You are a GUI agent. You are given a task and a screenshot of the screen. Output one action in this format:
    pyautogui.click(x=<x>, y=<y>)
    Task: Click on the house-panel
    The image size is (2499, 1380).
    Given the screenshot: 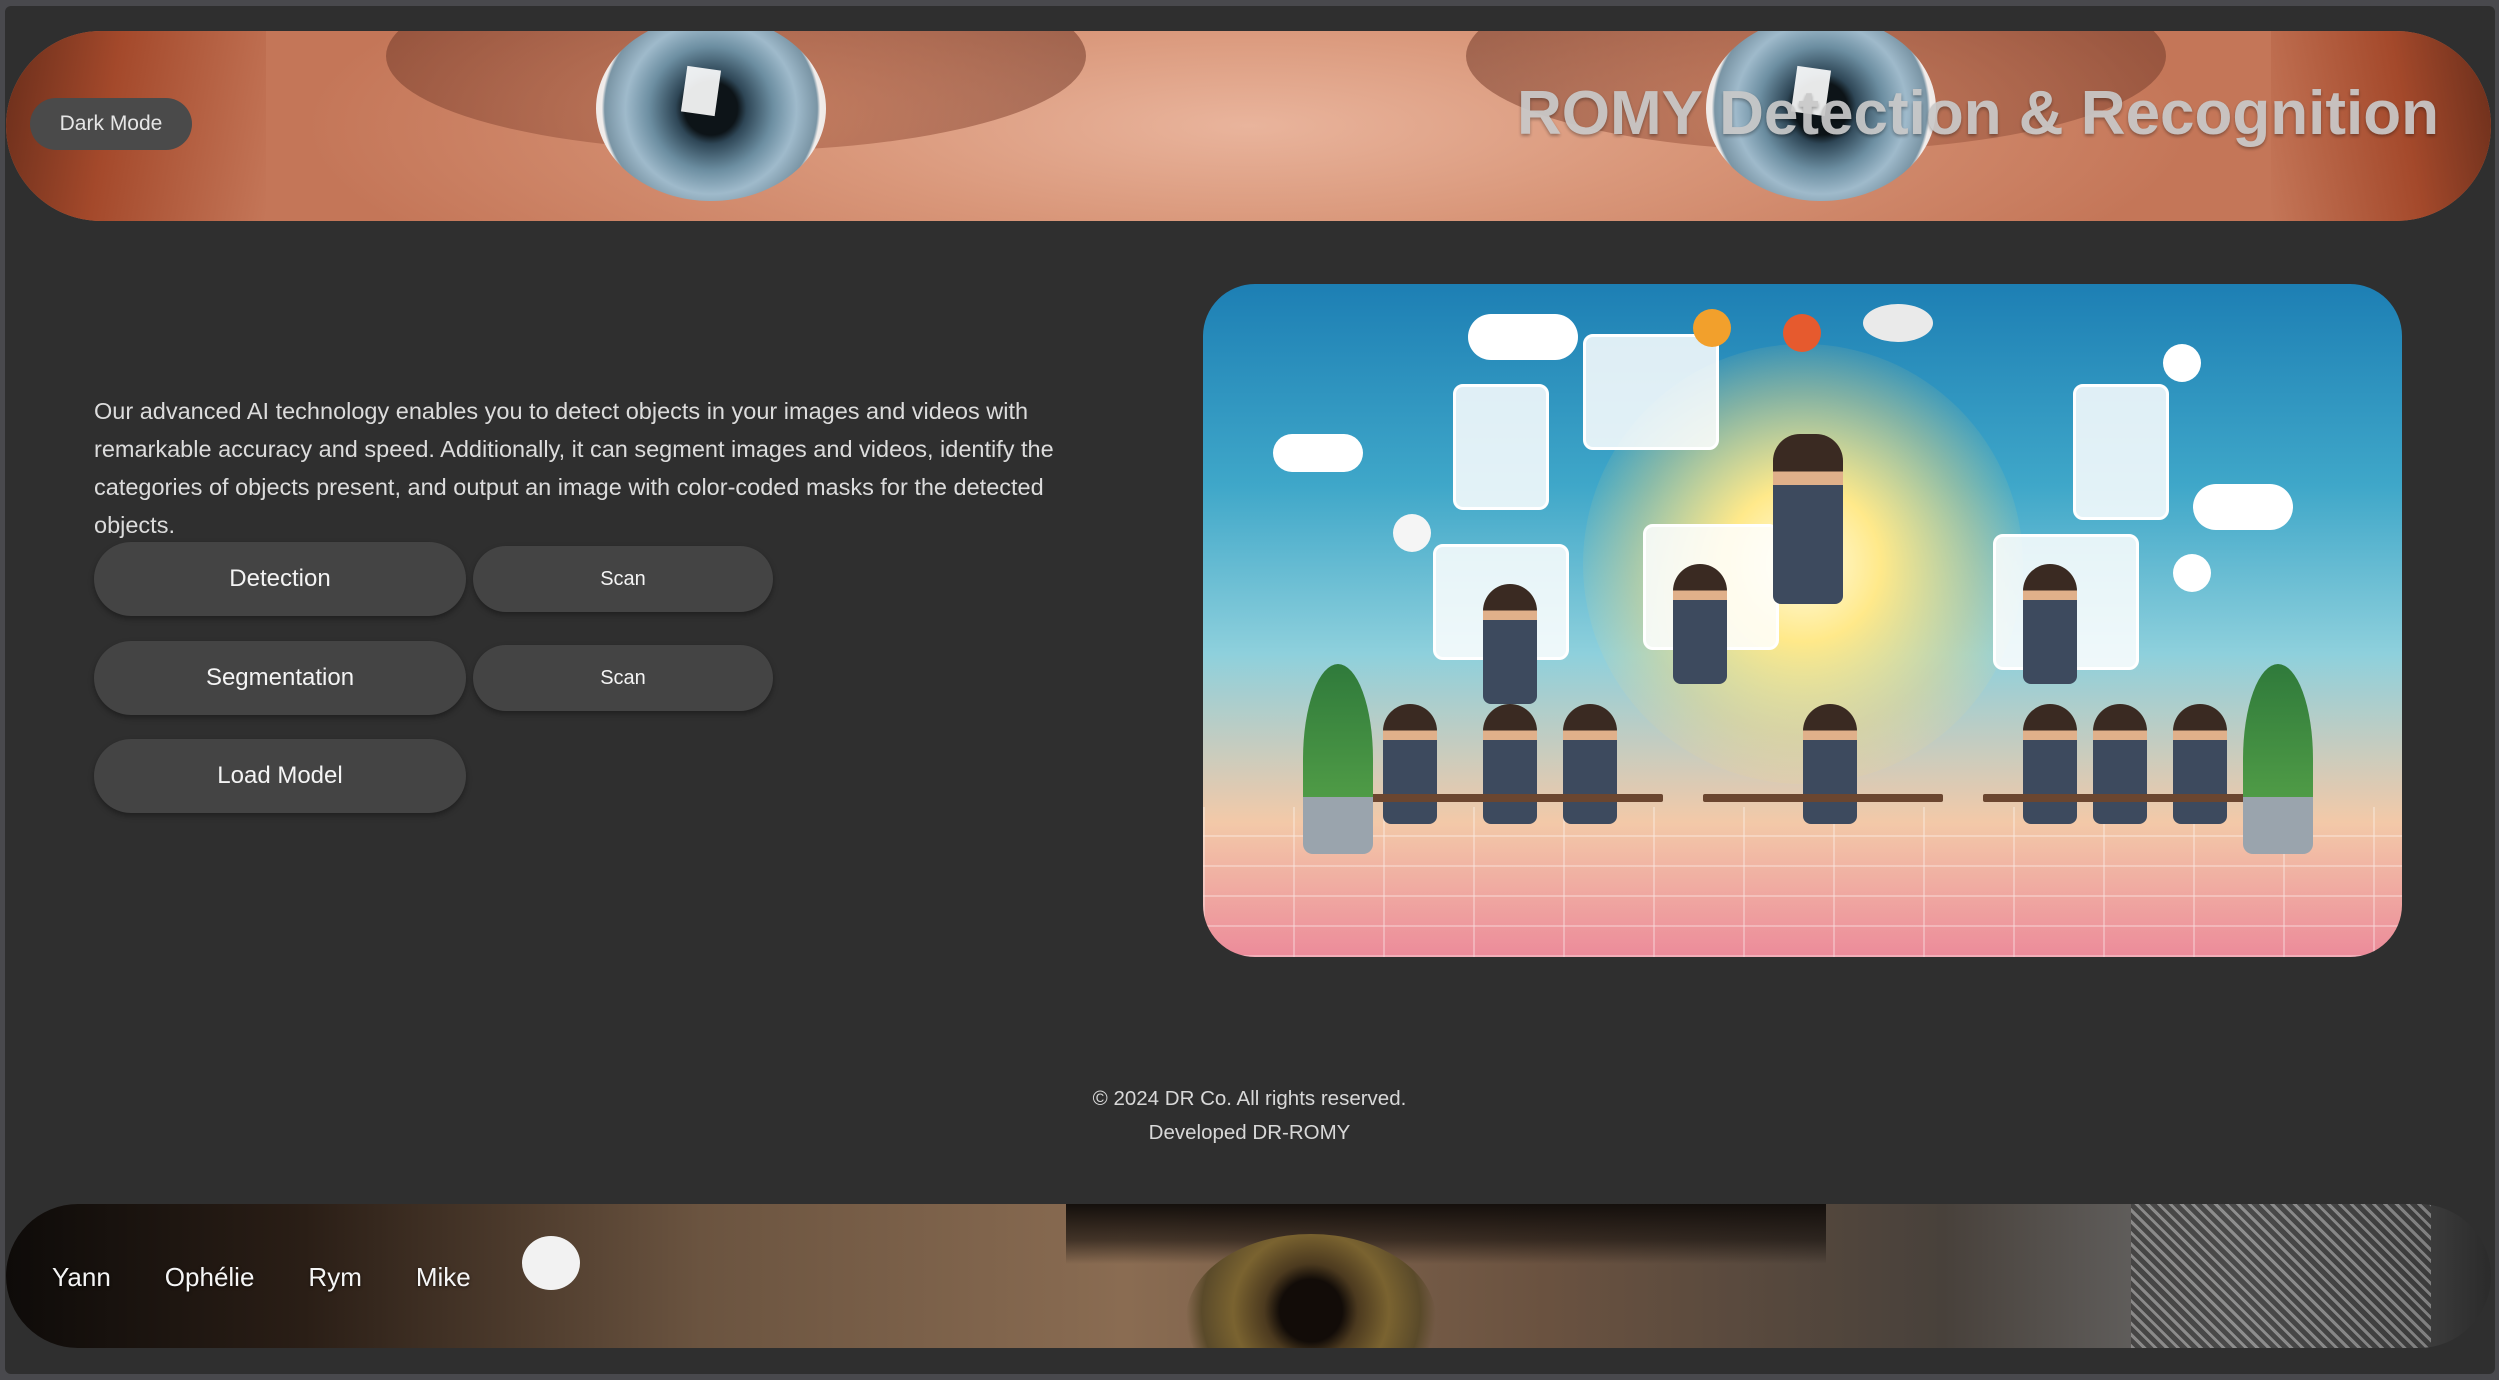 What is the action you would take?
    pyautogui.click(x=1651, y=392)
    